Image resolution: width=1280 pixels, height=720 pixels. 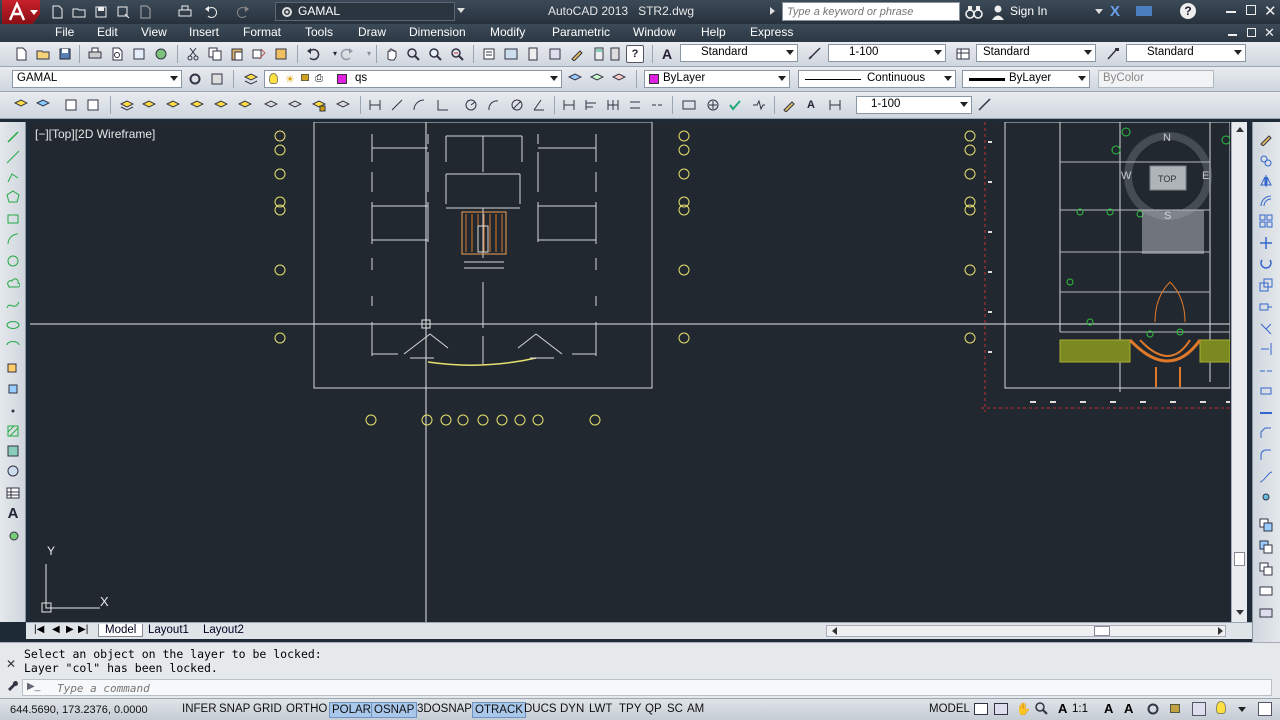 What do you see at coordinates (245, 105) in the screenshot?
I see `layer-off-all-icon` at bounding box center [245, 105].